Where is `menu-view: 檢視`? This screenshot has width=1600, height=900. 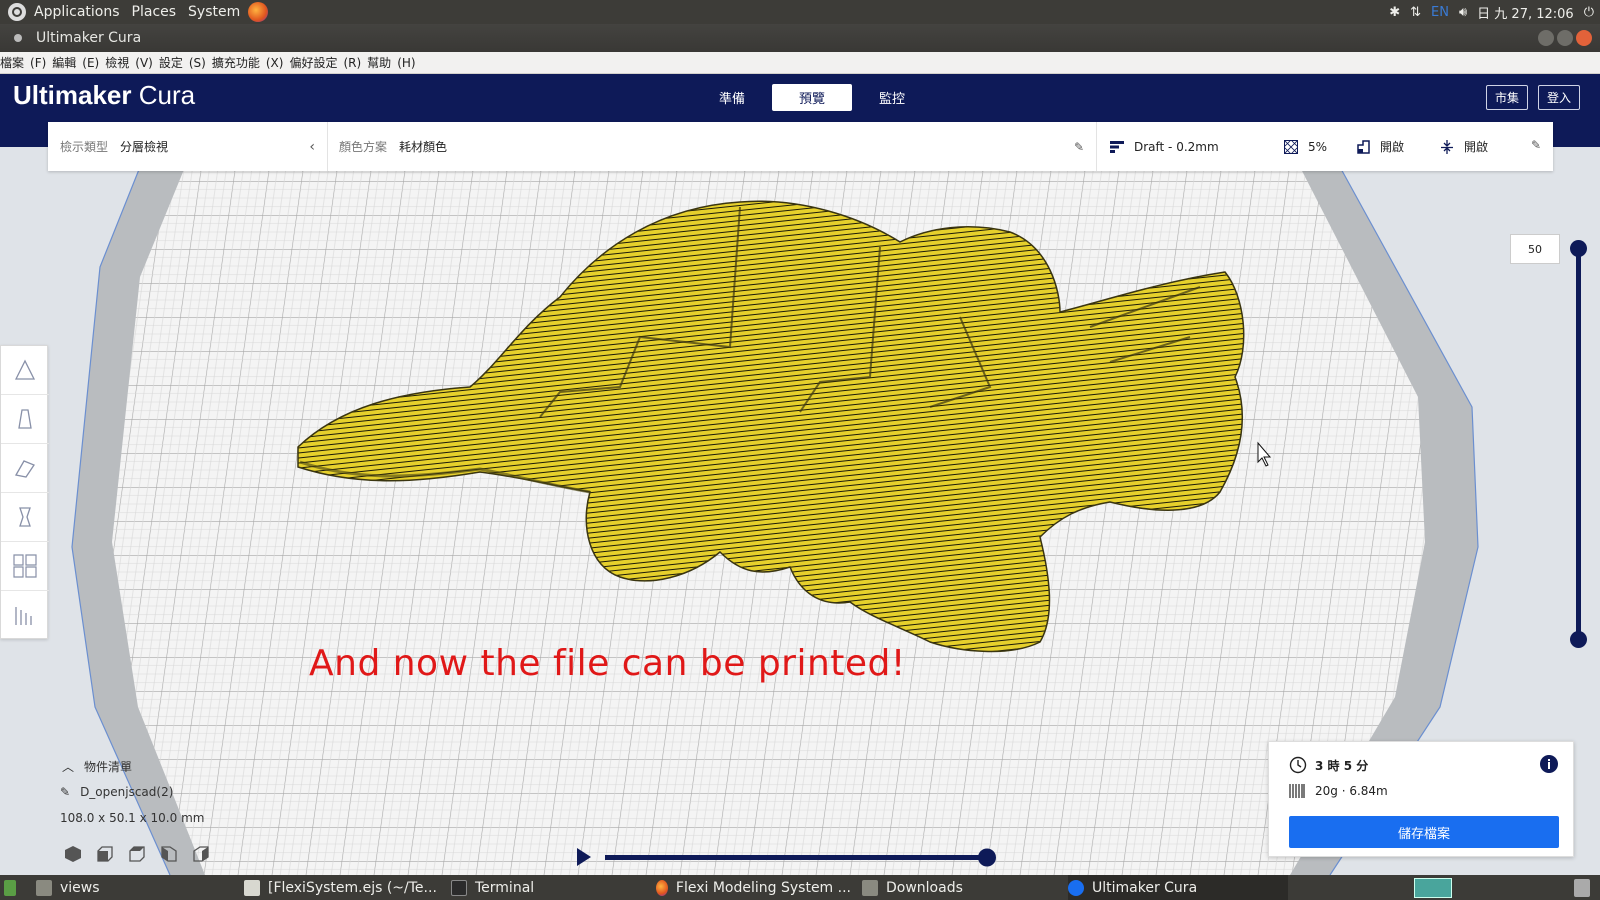
menu-view: 檢視 is located at coordinates (120, 62).